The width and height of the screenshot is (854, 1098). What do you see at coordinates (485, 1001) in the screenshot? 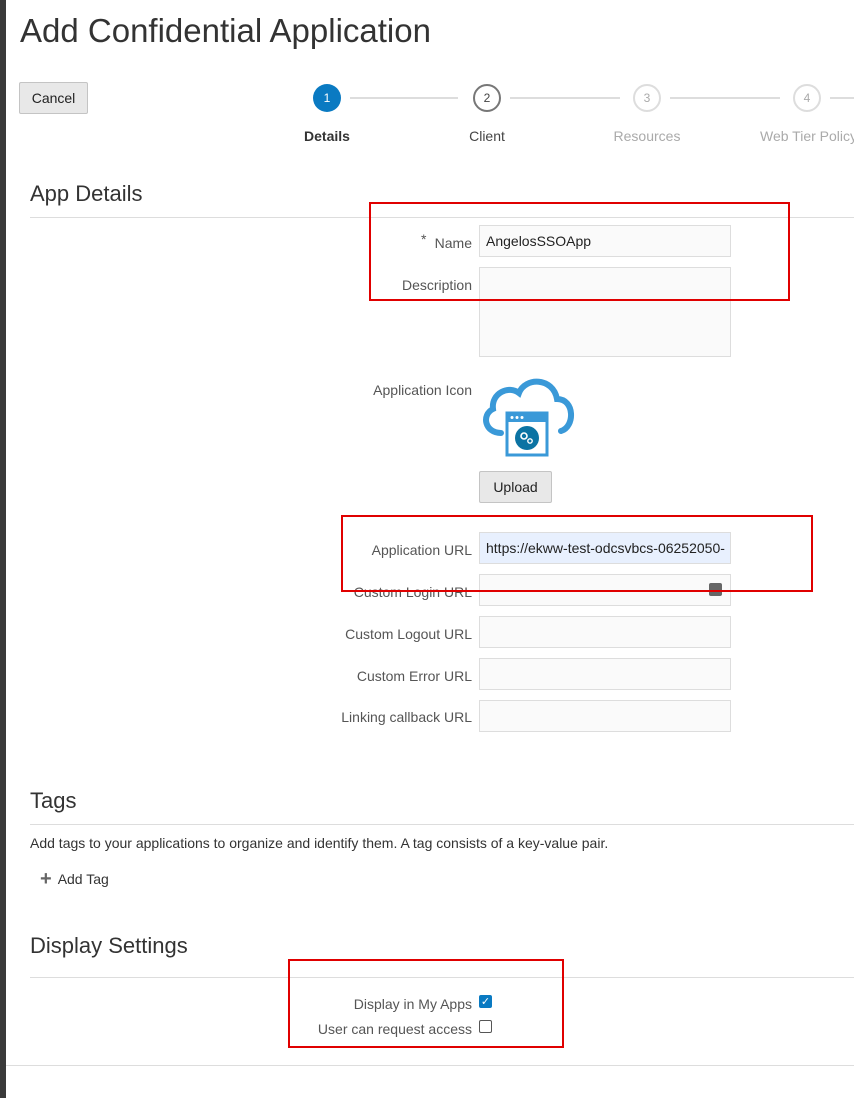
I see `display-in-my-apps-checkbox: ✓` at bounding box center [485, 1001].